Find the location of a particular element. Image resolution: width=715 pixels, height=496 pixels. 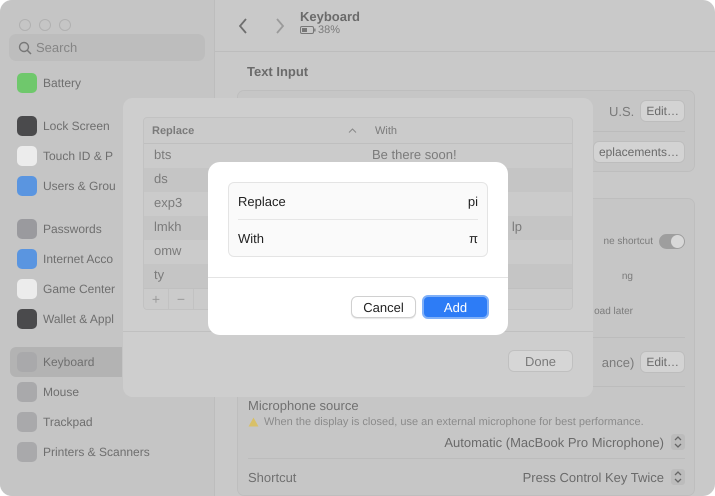

shortcut-popup: Press Control Key Twice is located at coordinates (603, 477).